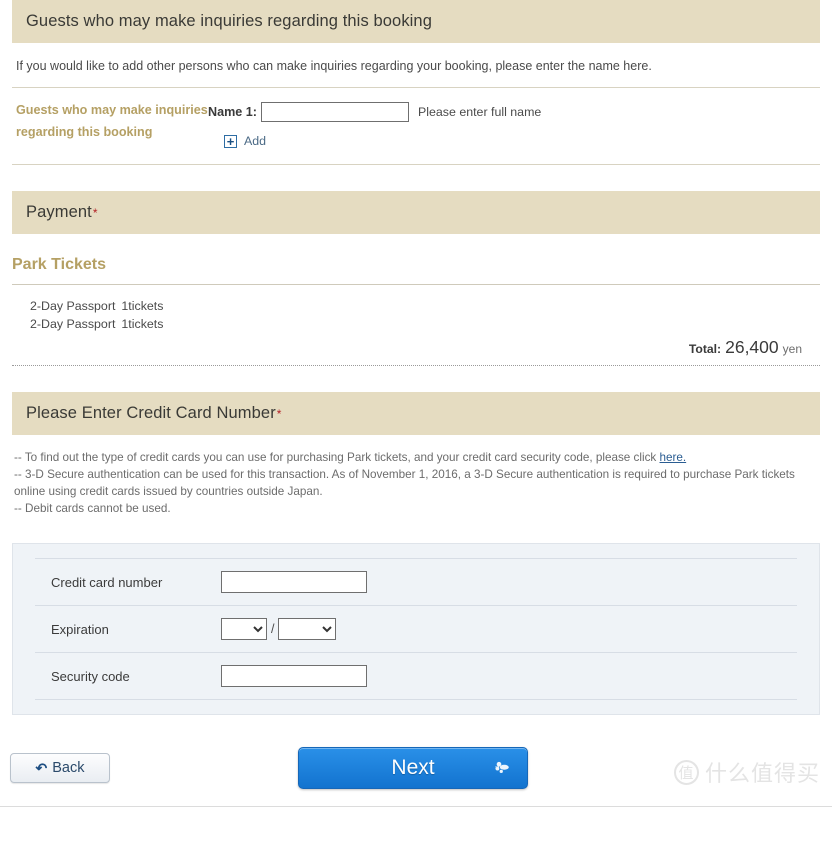  Describe the element at coordinates (502, 767) in the screenshot. I see `decorative-flourish-icon` at that location.